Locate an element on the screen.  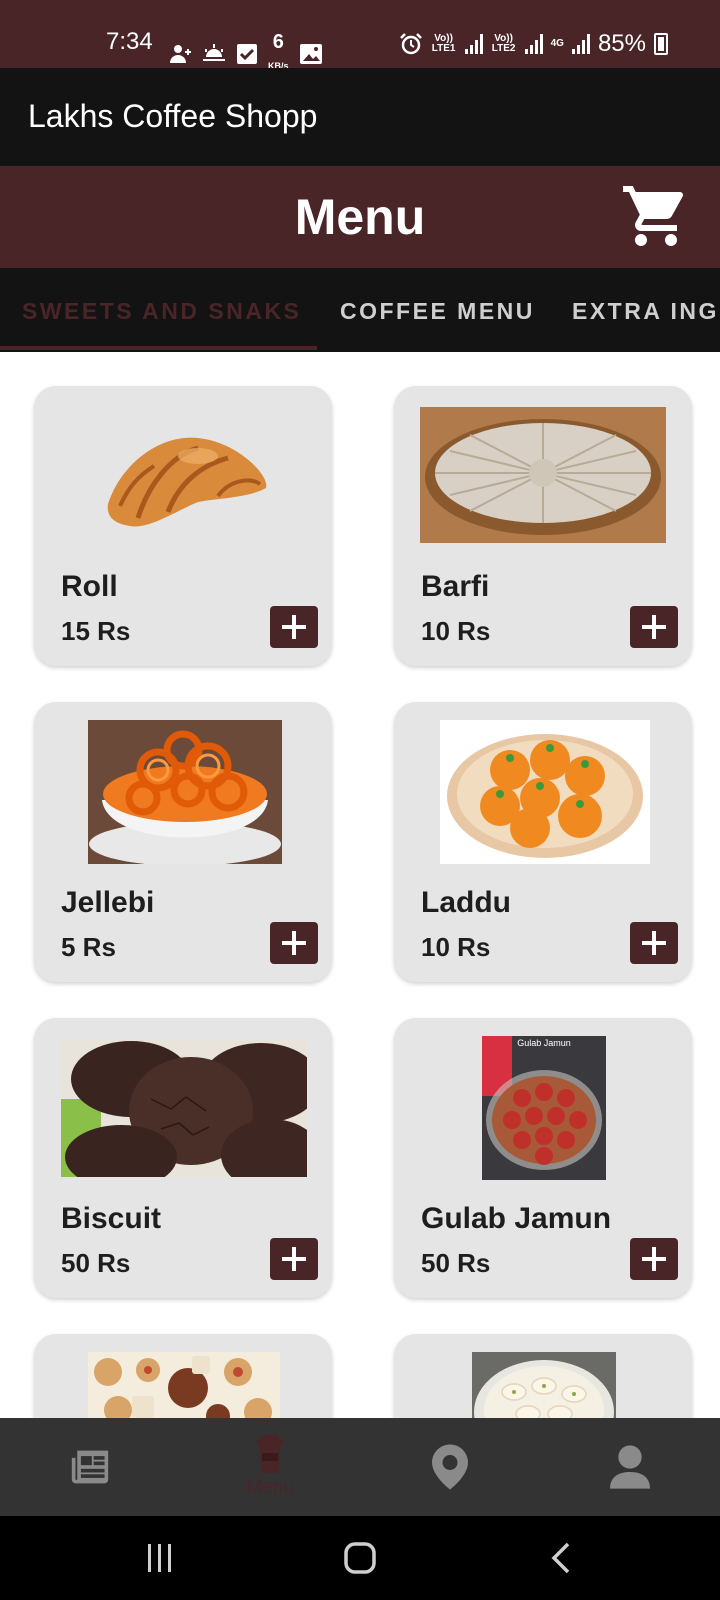
back-icon is located at coordinates (562, 1558).